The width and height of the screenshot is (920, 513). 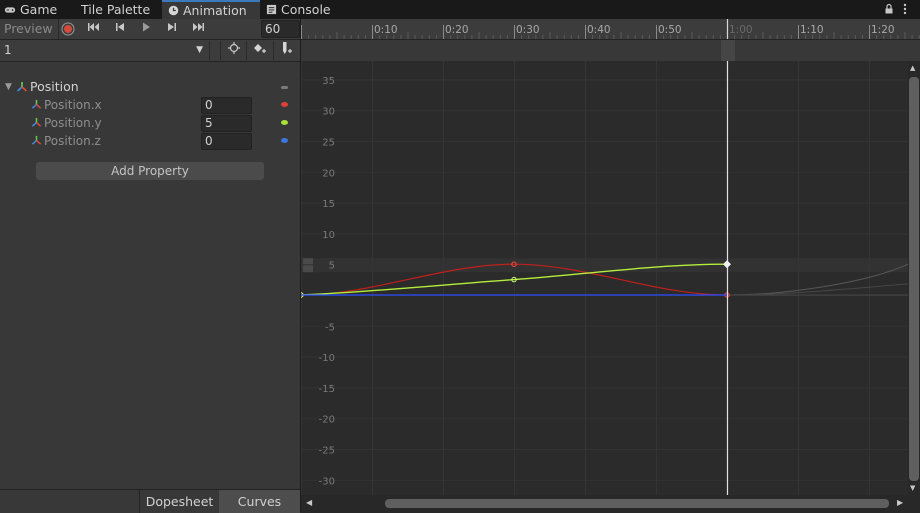 What do you see at coordinates (284, 140) in the screenshot?
I see `curve-color-indicator-z` at bounding box center [284, 140].